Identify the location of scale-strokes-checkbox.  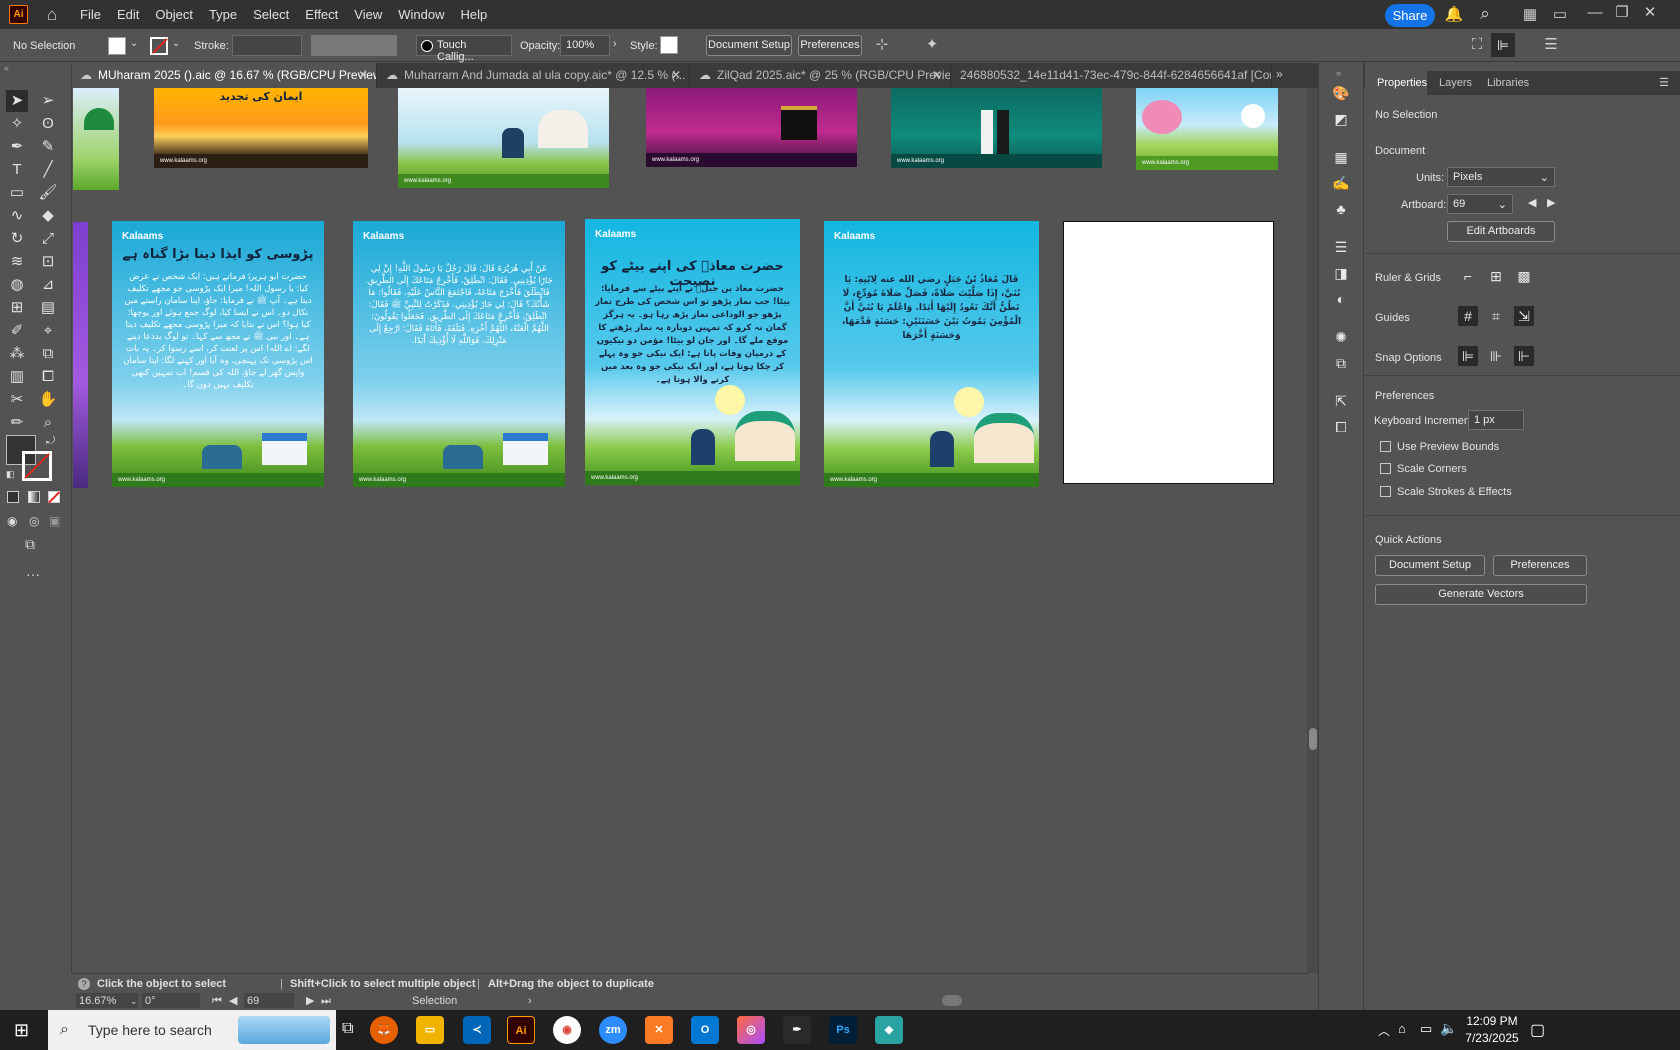
(1385, 491).